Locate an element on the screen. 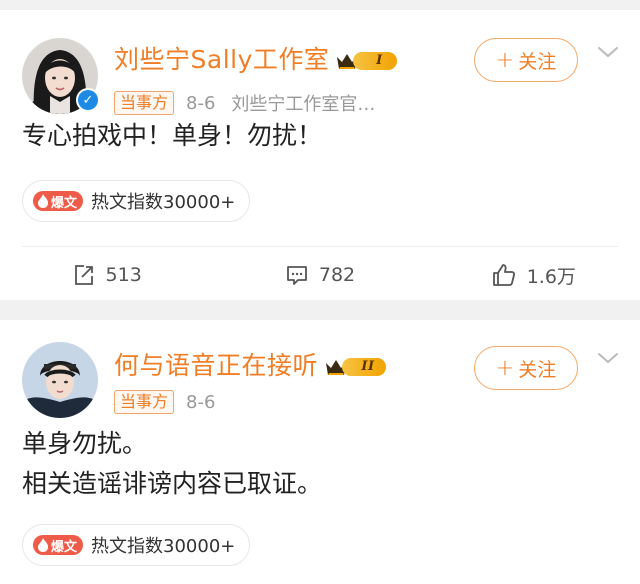 The width and height of the screenshot is (640, 584). vip-level: II is located at coordinates (364, 367).